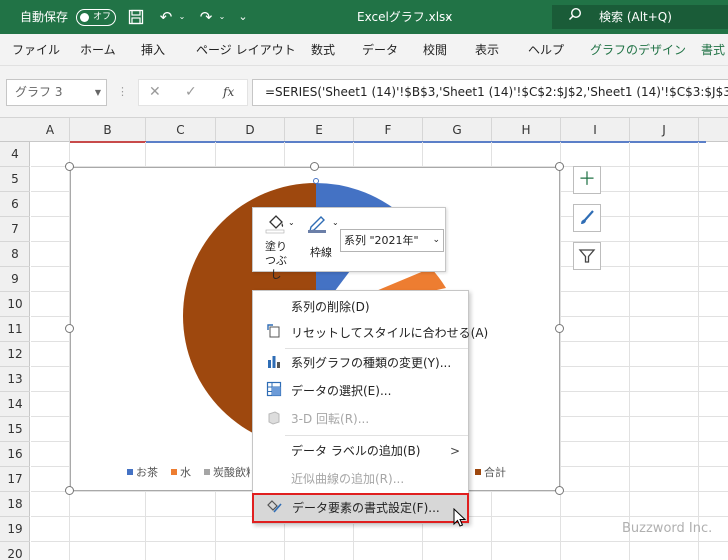  What do you see at coordinates (360, 451) in the screenshot?
I see `menu-item-add-data-labels: データ ラベルの追加(B) >` at bounding box center [360, 451].